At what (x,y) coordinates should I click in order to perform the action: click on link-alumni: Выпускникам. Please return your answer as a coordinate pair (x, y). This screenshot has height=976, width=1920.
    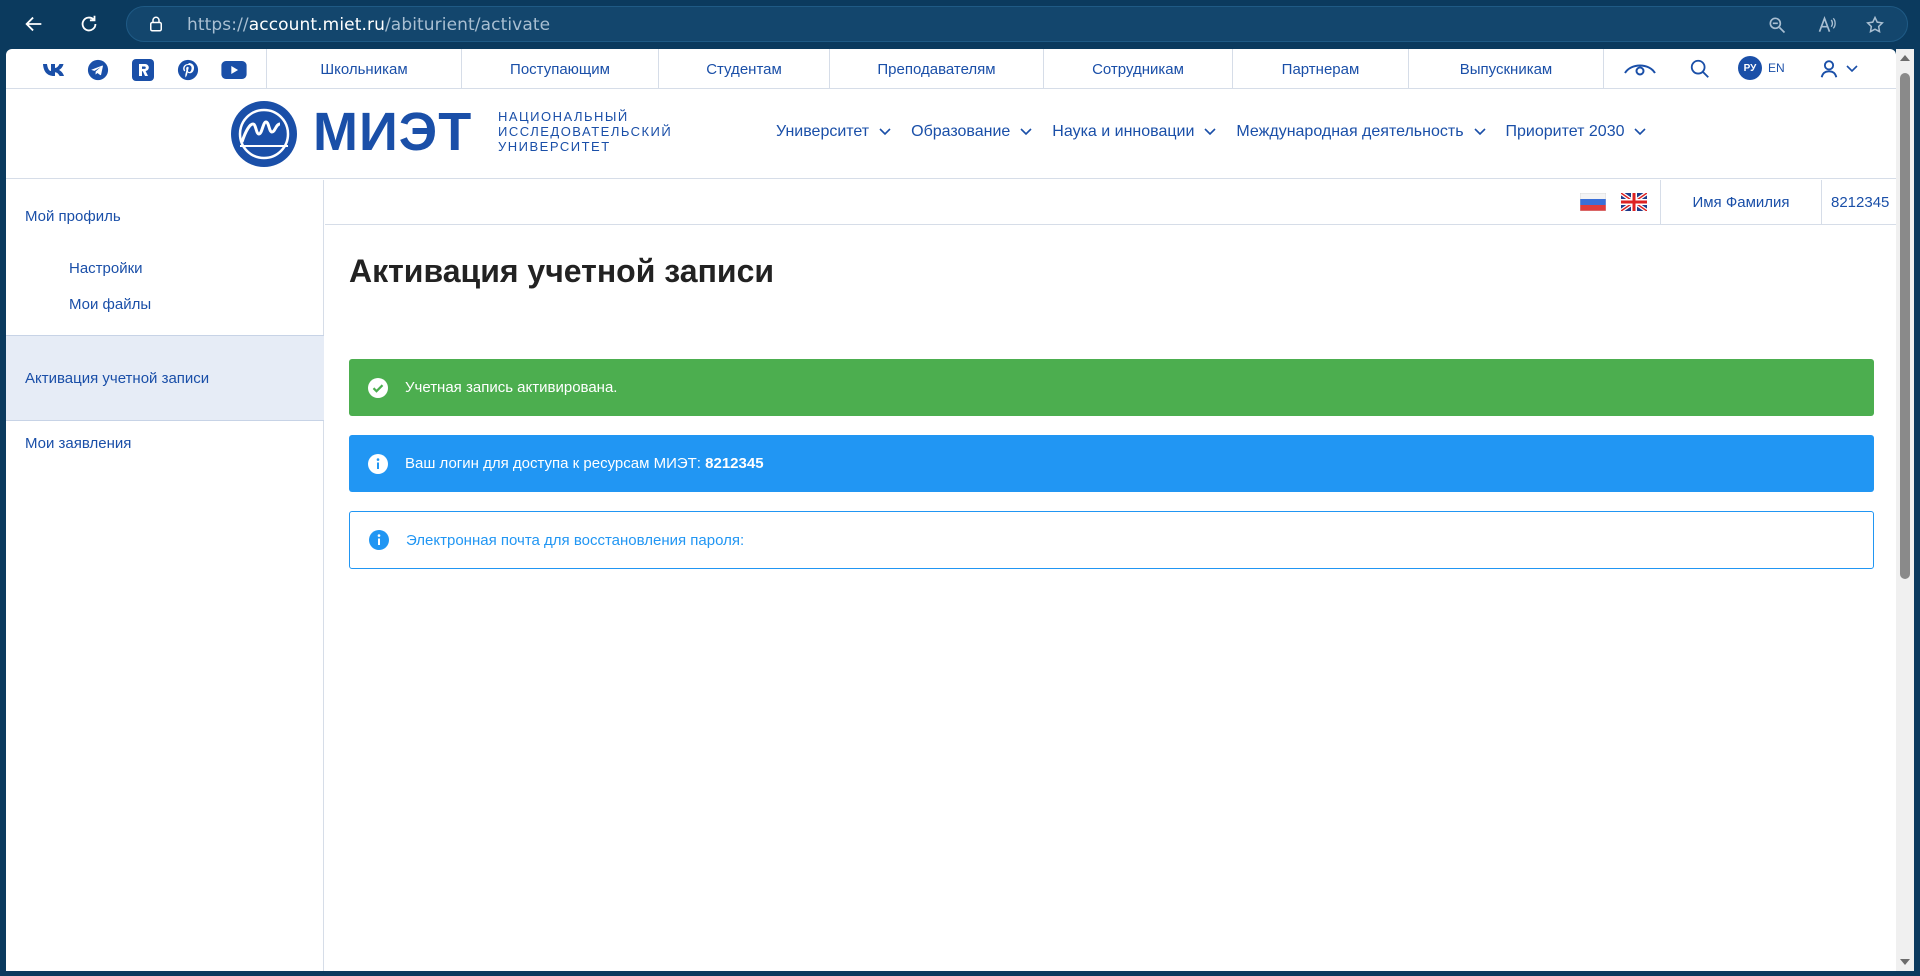
    Looking at the image, I should click on (1506, 69).